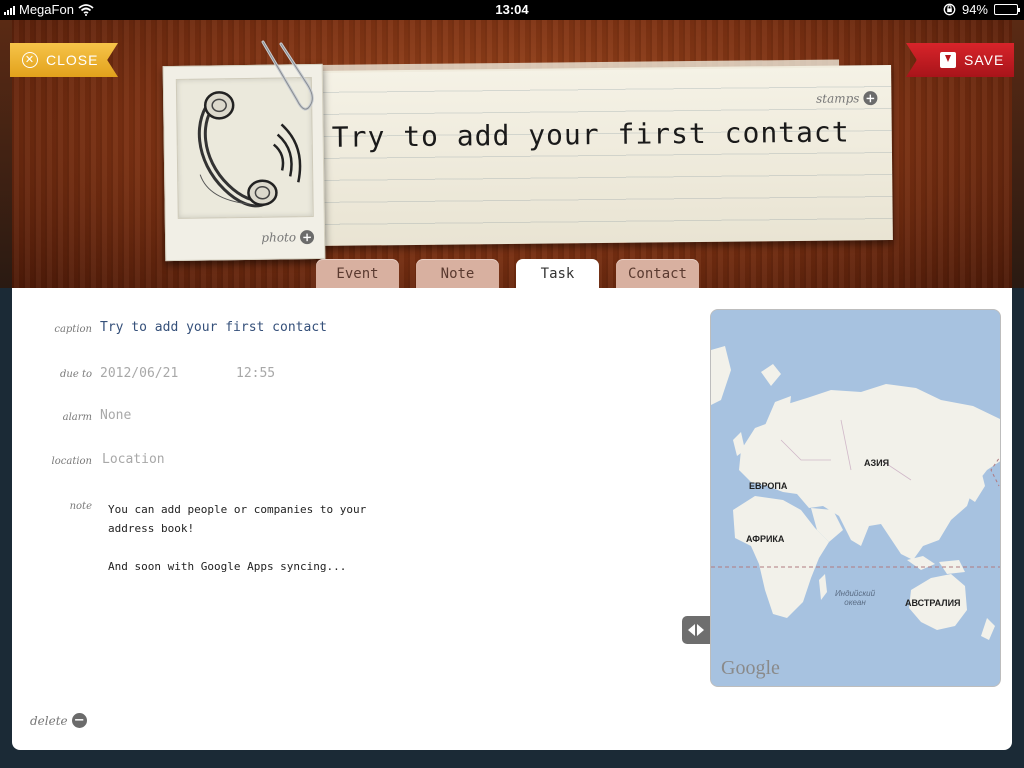  Describe the element at coordinates (837, 98) in the screenshot. I see `stamps-label: stamps` at that location.